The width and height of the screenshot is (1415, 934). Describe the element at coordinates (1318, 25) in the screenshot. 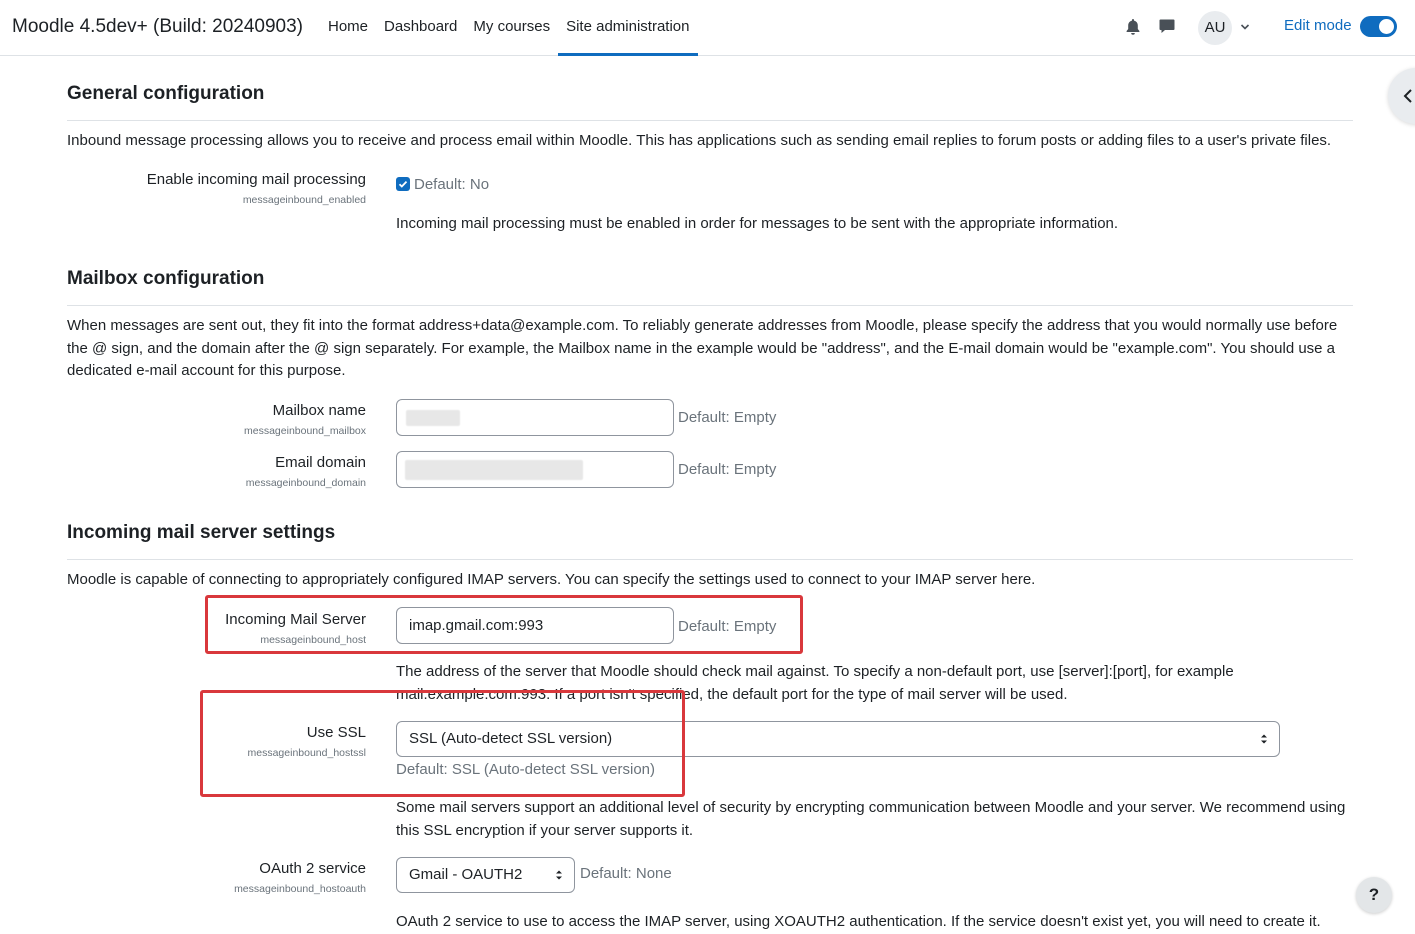

I see `edit-mode-label: Edit mode` at that location.